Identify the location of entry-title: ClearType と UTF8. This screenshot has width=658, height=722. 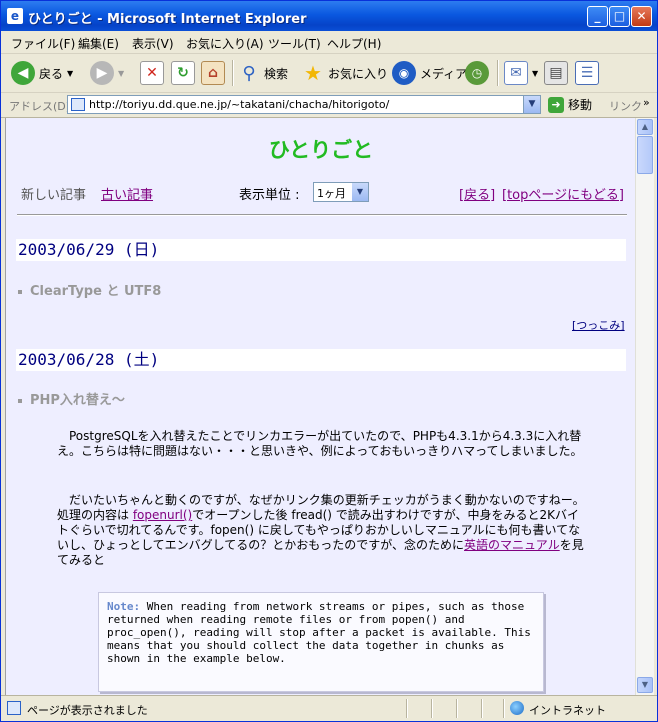
(89, 289).